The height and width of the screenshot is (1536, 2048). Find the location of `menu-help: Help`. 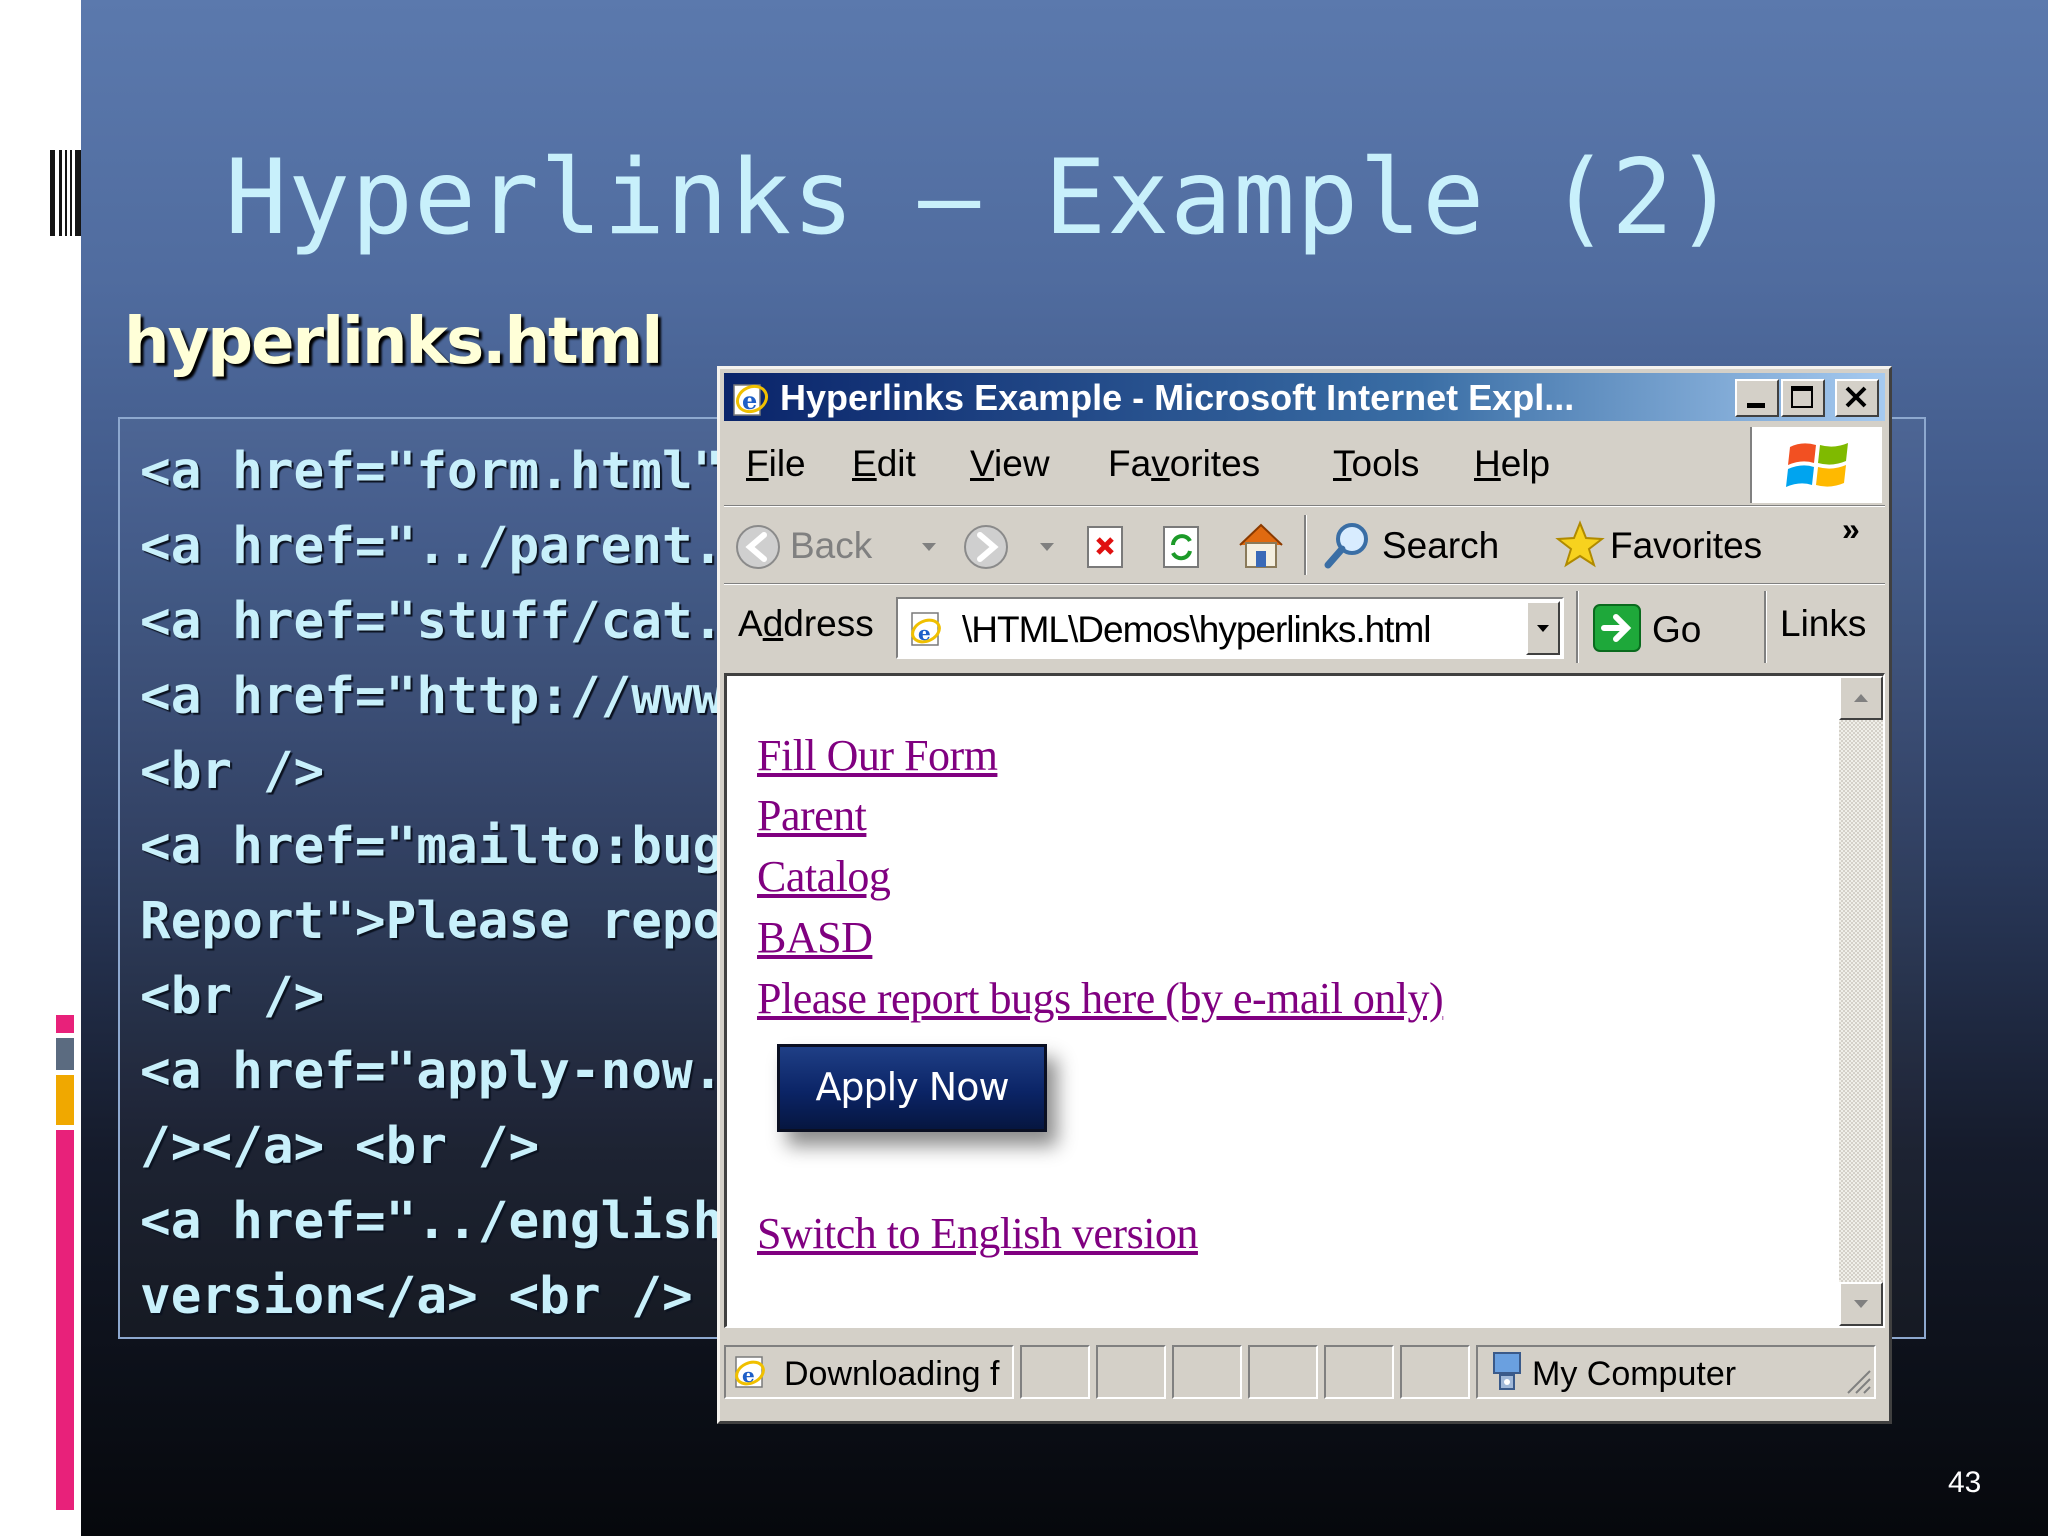

menu-help: Help is located at coordinates (1512, 464).